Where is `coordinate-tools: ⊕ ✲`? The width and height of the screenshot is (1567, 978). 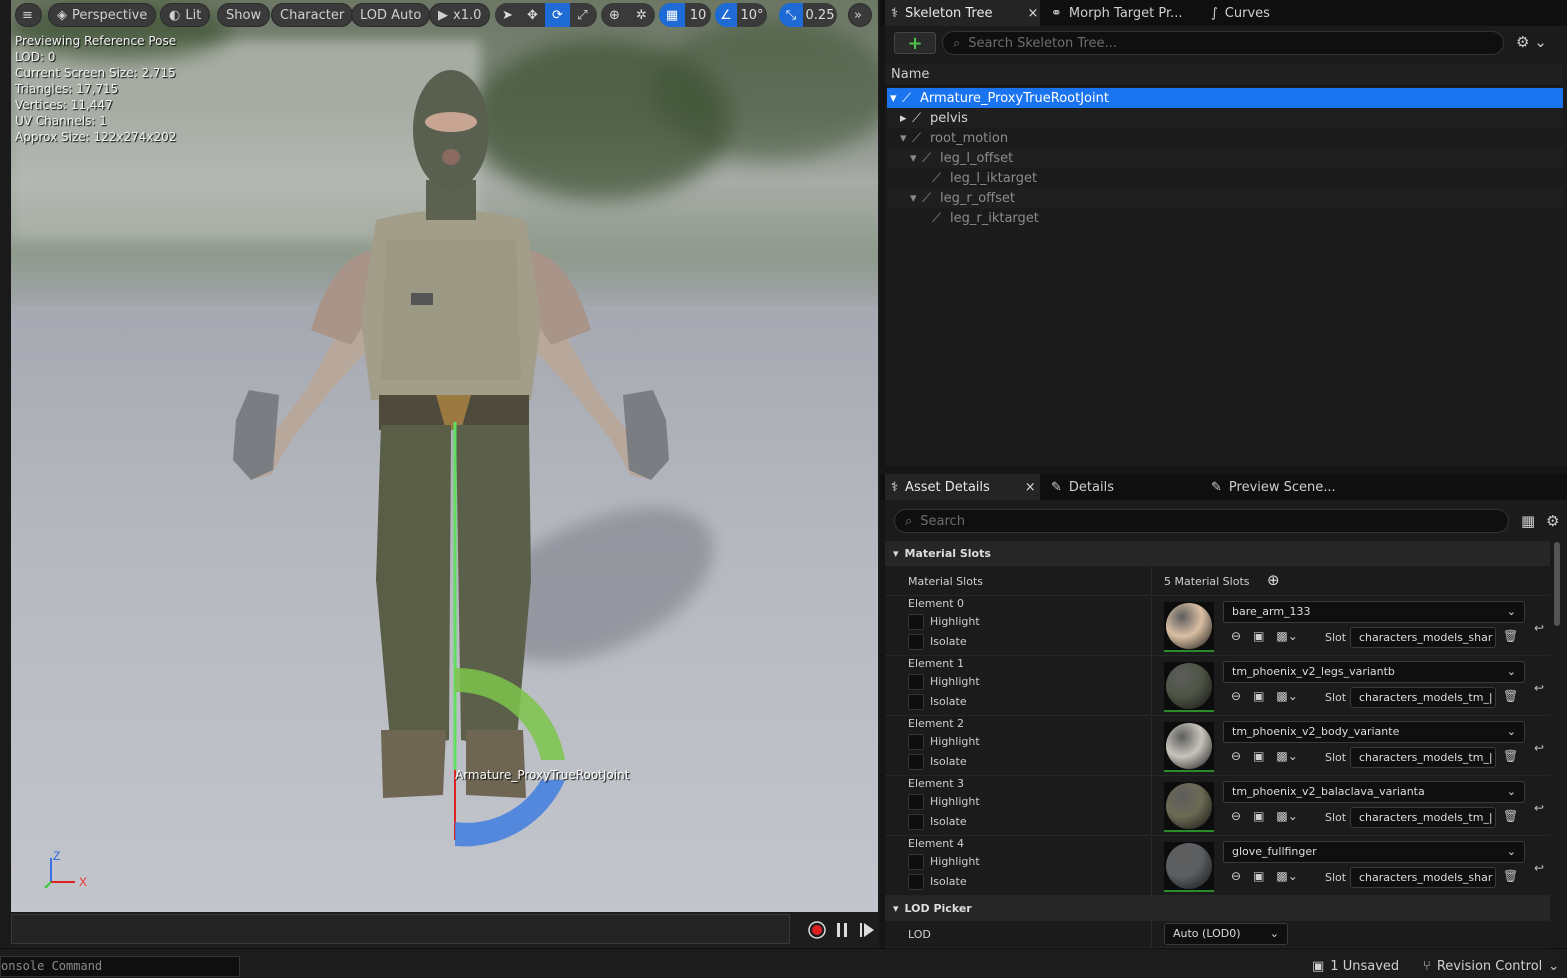
coordinate-tools: ⊕ ✲ is located at coordinates (628, 15).